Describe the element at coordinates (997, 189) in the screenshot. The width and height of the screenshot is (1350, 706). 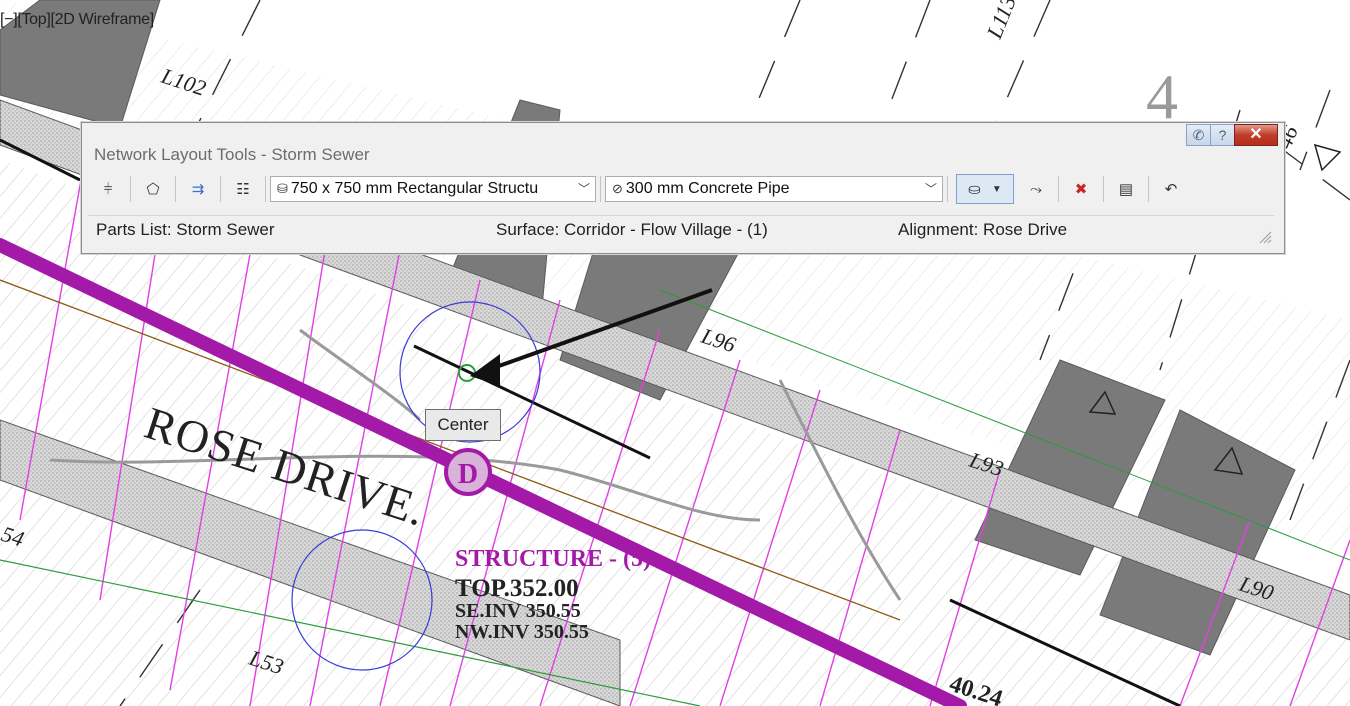
I see `dropdown-arrow-icon: ▼` at that location.